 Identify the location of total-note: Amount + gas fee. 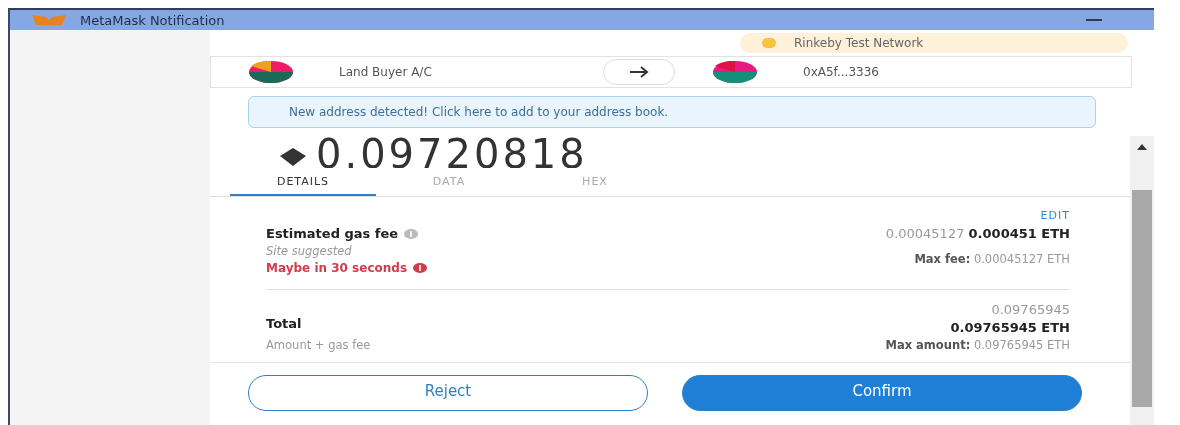
(318, 345).